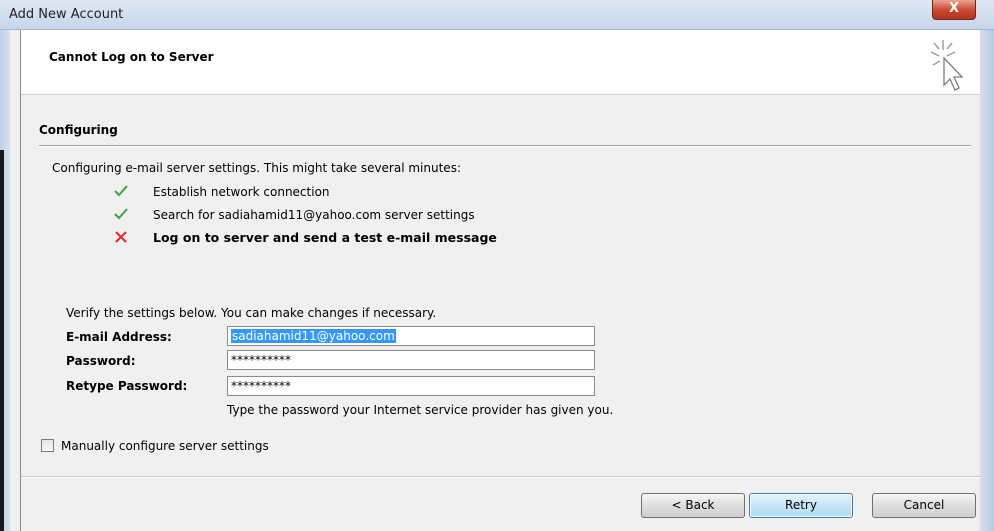 The width and height of the screenshot is (994, 531). I want to click on manual-config-label: Manually configure server settings, so click(165, 446).